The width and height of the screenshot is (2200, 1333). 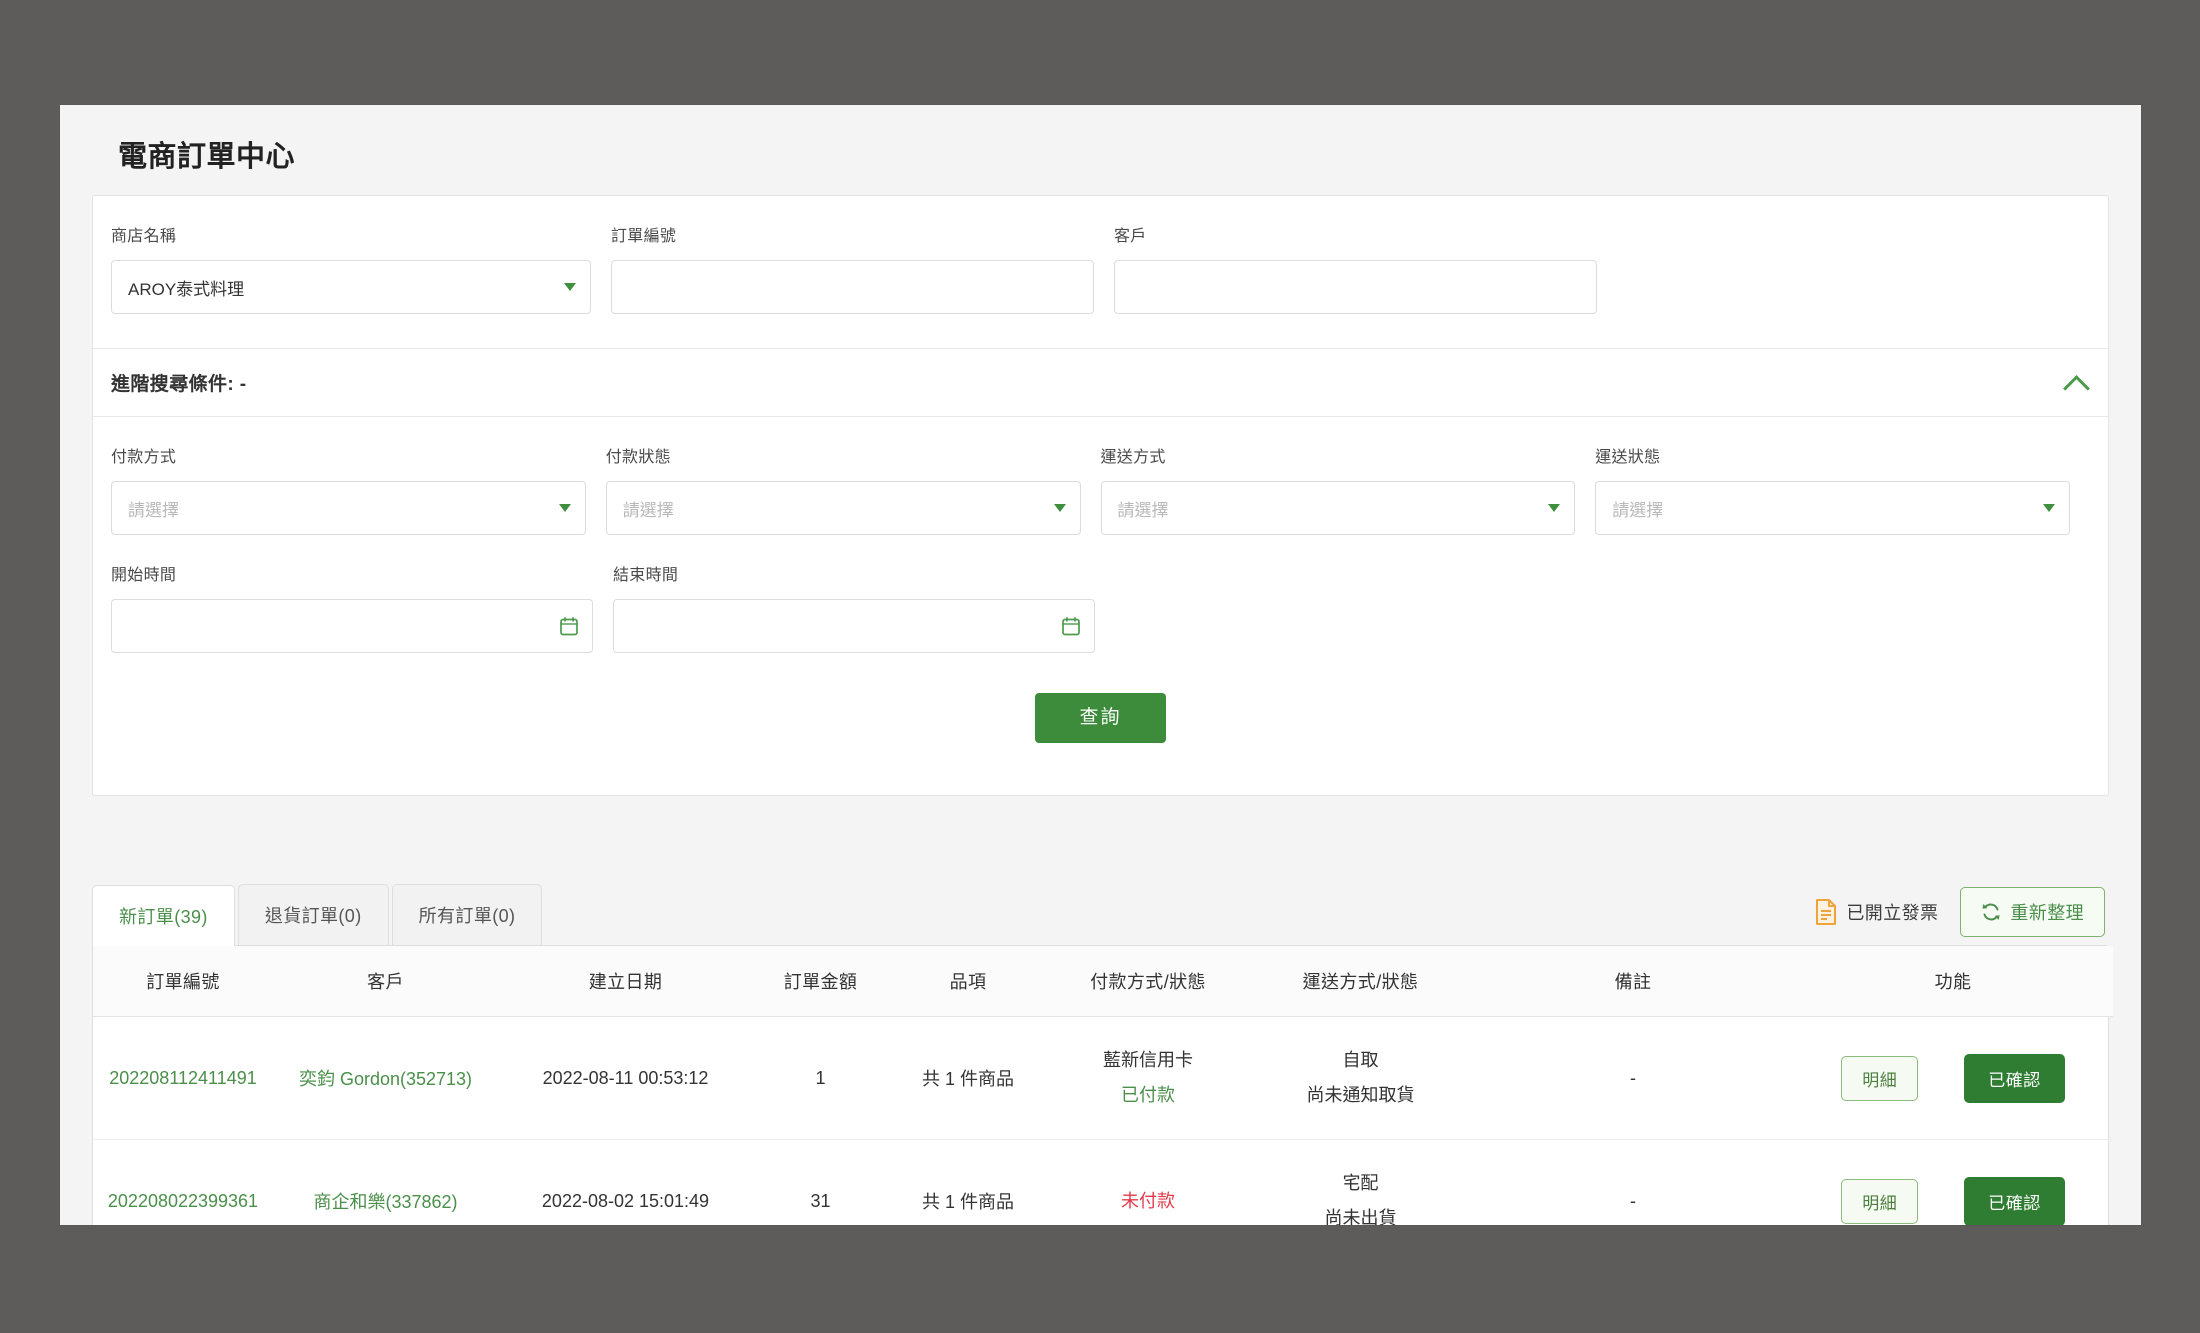 What do you see at coordinates (820, 1182) in the screenshot?
I see `cell-amount: 31` at bounding box center [820, 1182].